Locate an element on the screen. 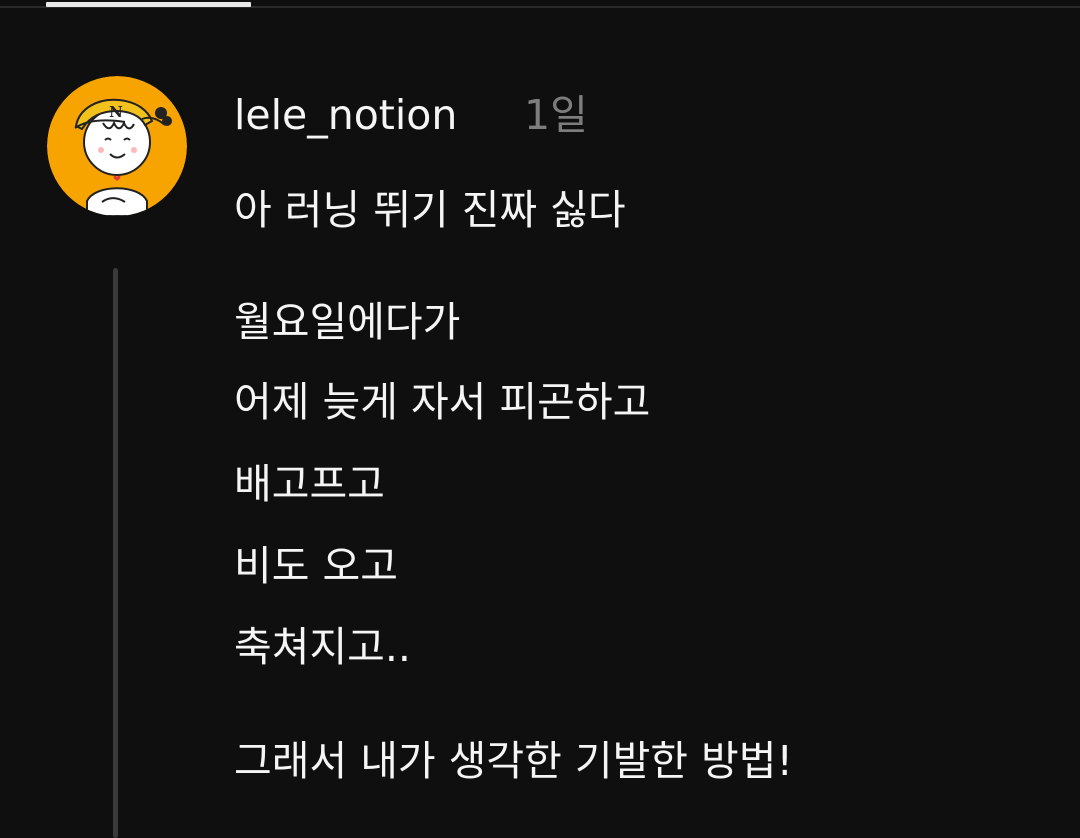 This screenshot has height=838, width=1080. post-line: 비도 오고 is located at coordinates (316, 566).